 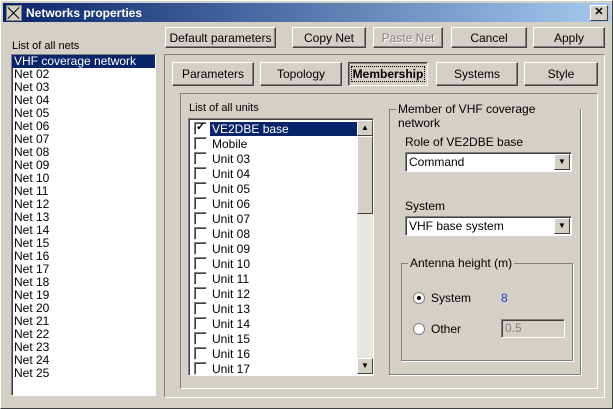 I want to click on member-group-title: Member of VHF coverage network, so click(x=488, y=116).